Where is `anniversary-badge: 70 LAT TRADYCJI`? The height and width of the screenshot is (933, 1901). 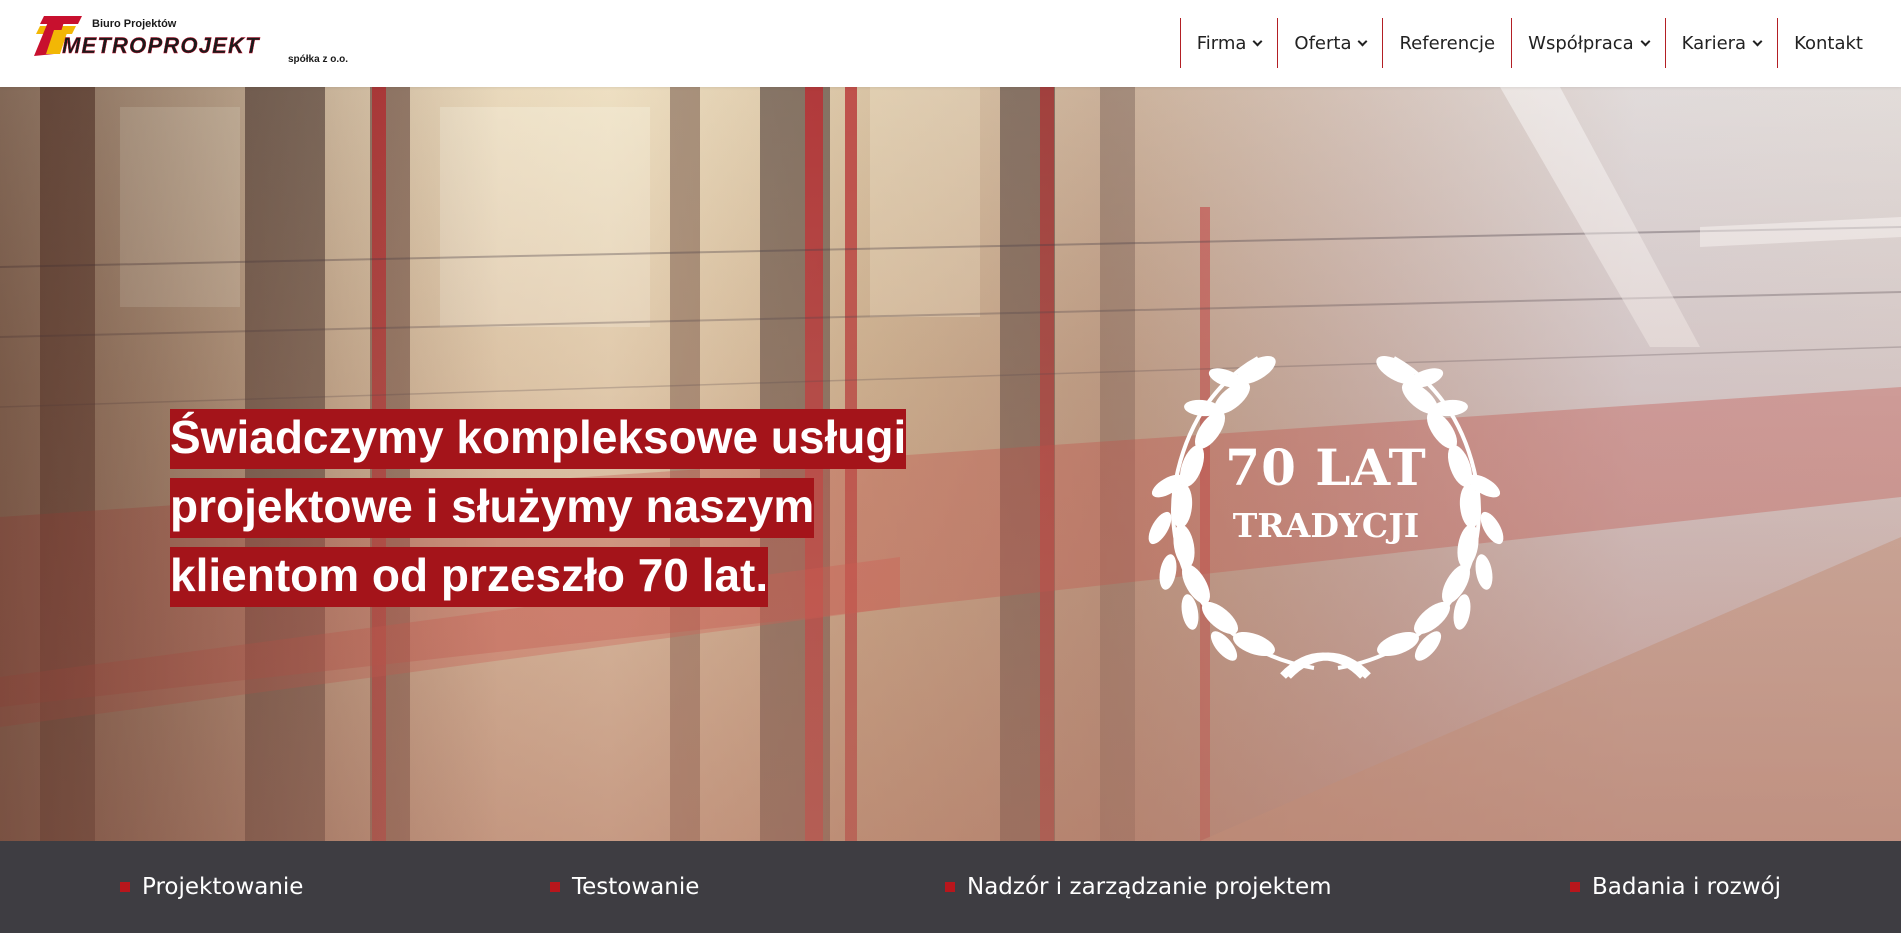 anniversary-badge: 70 LAT TRADYCJI is located at coordinates (1326, 515).